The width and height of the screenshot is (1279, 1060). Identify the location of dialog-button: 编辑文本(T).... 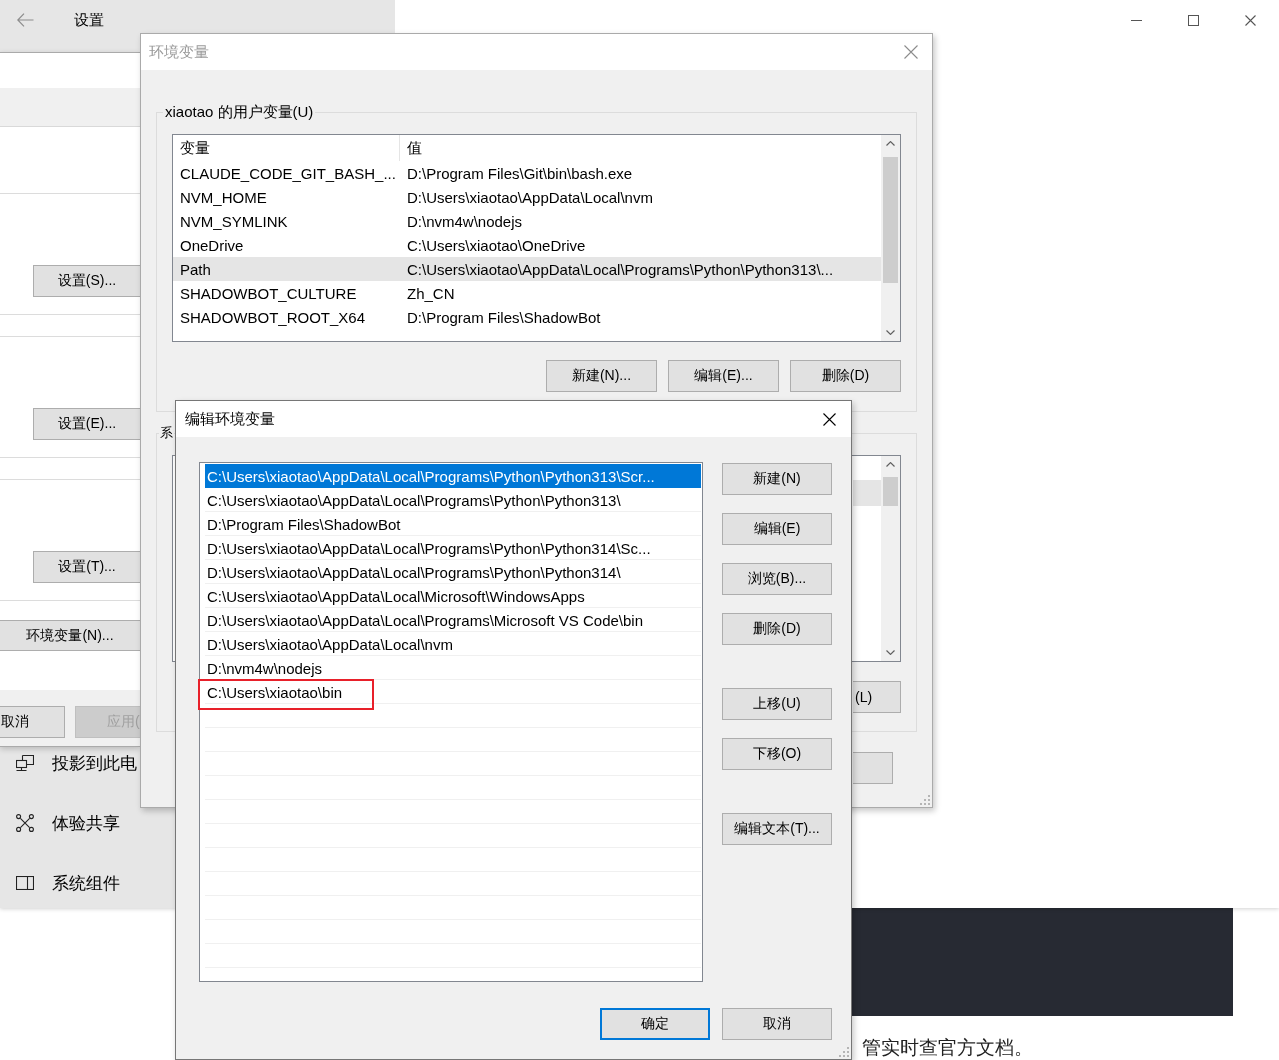
(777, 829).